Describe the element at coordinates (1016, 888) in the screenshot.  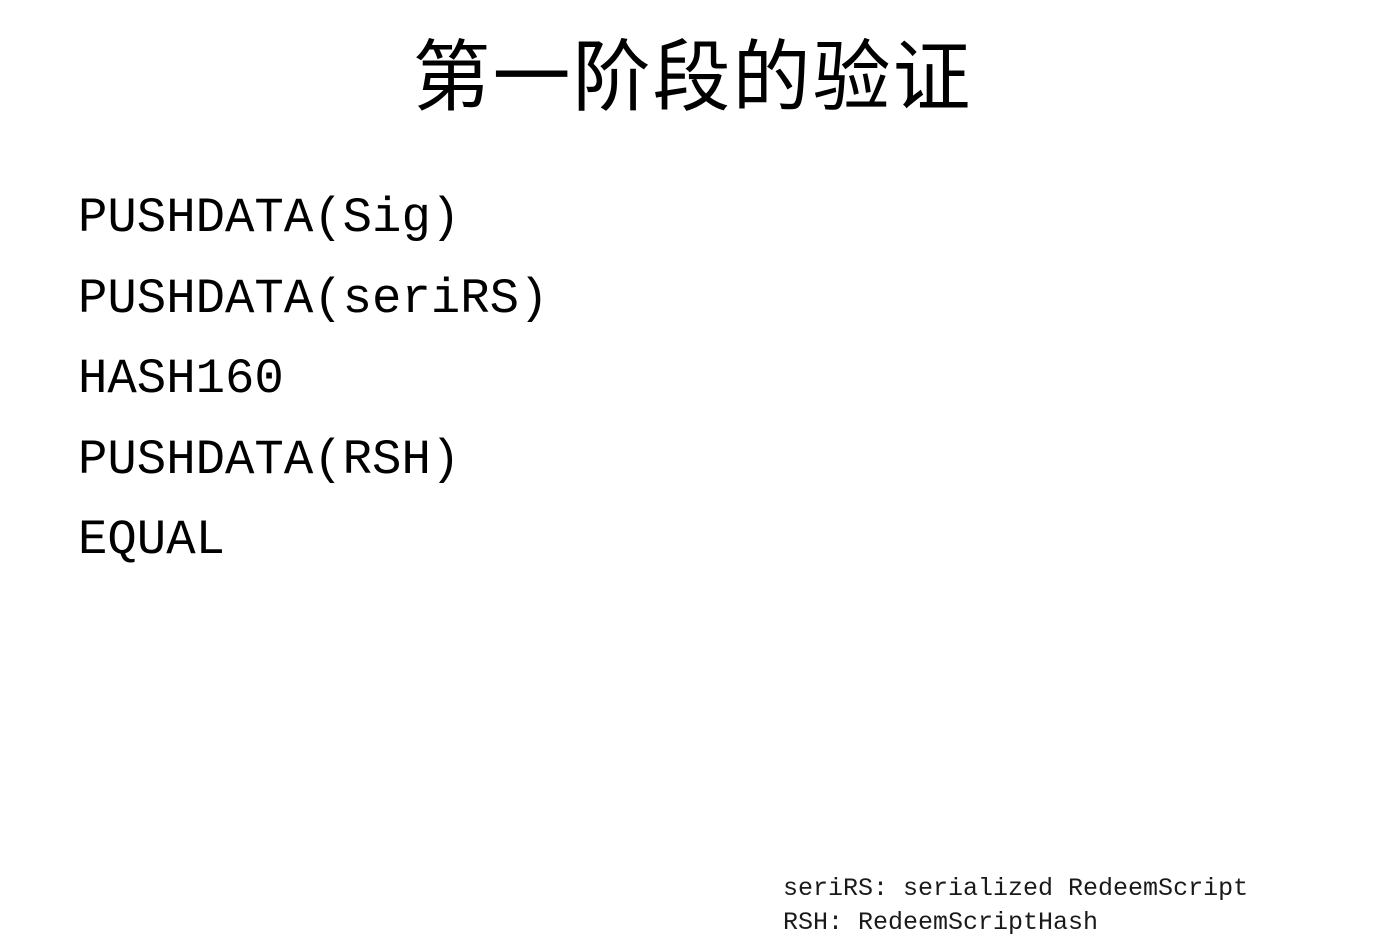
I see `footnote-line: seriRS: serialized RedeemScript` at that location.